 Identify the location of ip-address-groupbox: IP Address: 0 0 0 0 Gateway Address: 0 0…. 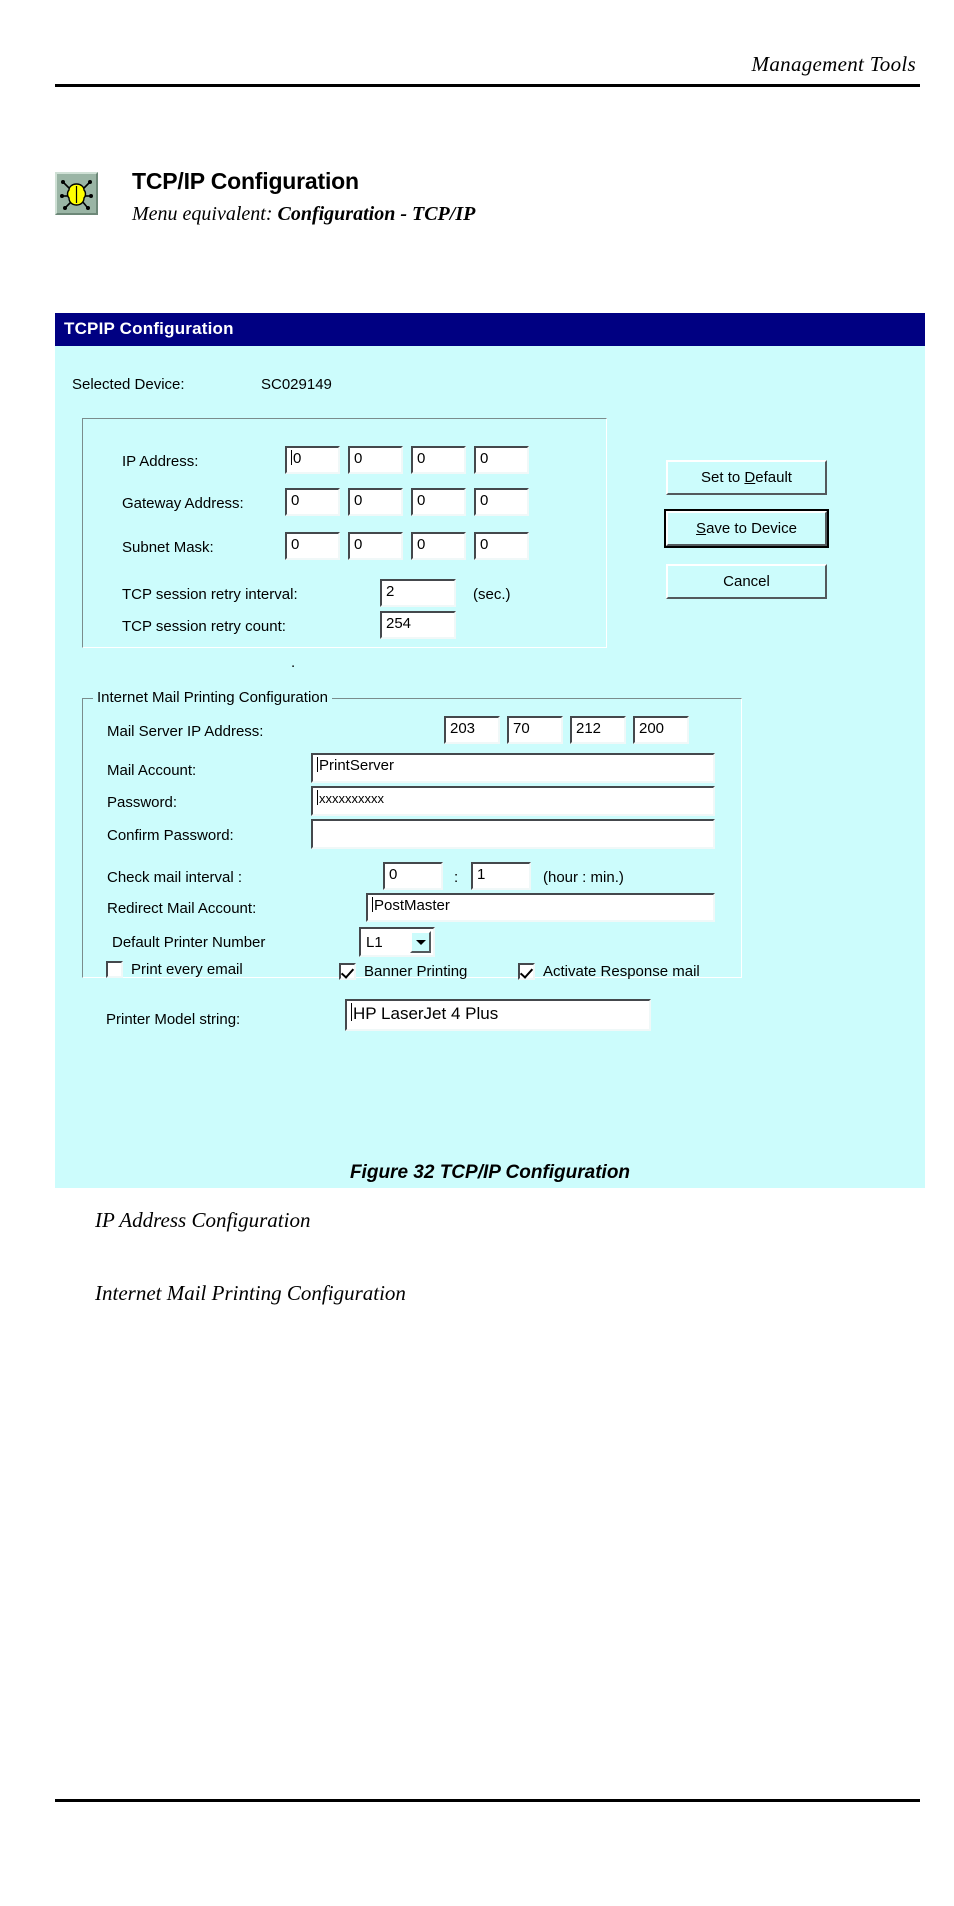
(344, 533).